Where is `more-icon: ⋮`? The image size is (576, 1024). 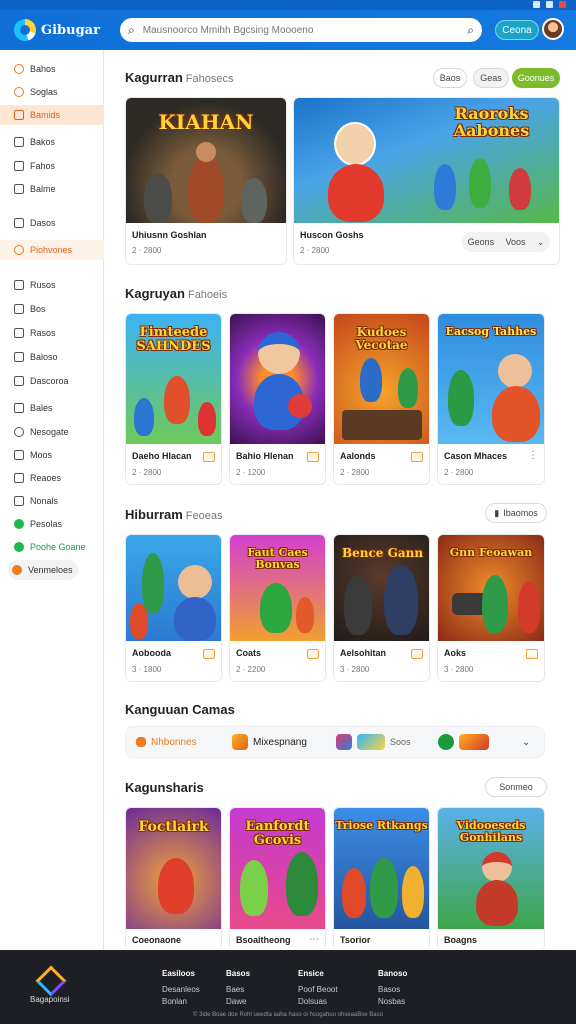
more-icon: ⋮ is located at coordinates (533, 455).